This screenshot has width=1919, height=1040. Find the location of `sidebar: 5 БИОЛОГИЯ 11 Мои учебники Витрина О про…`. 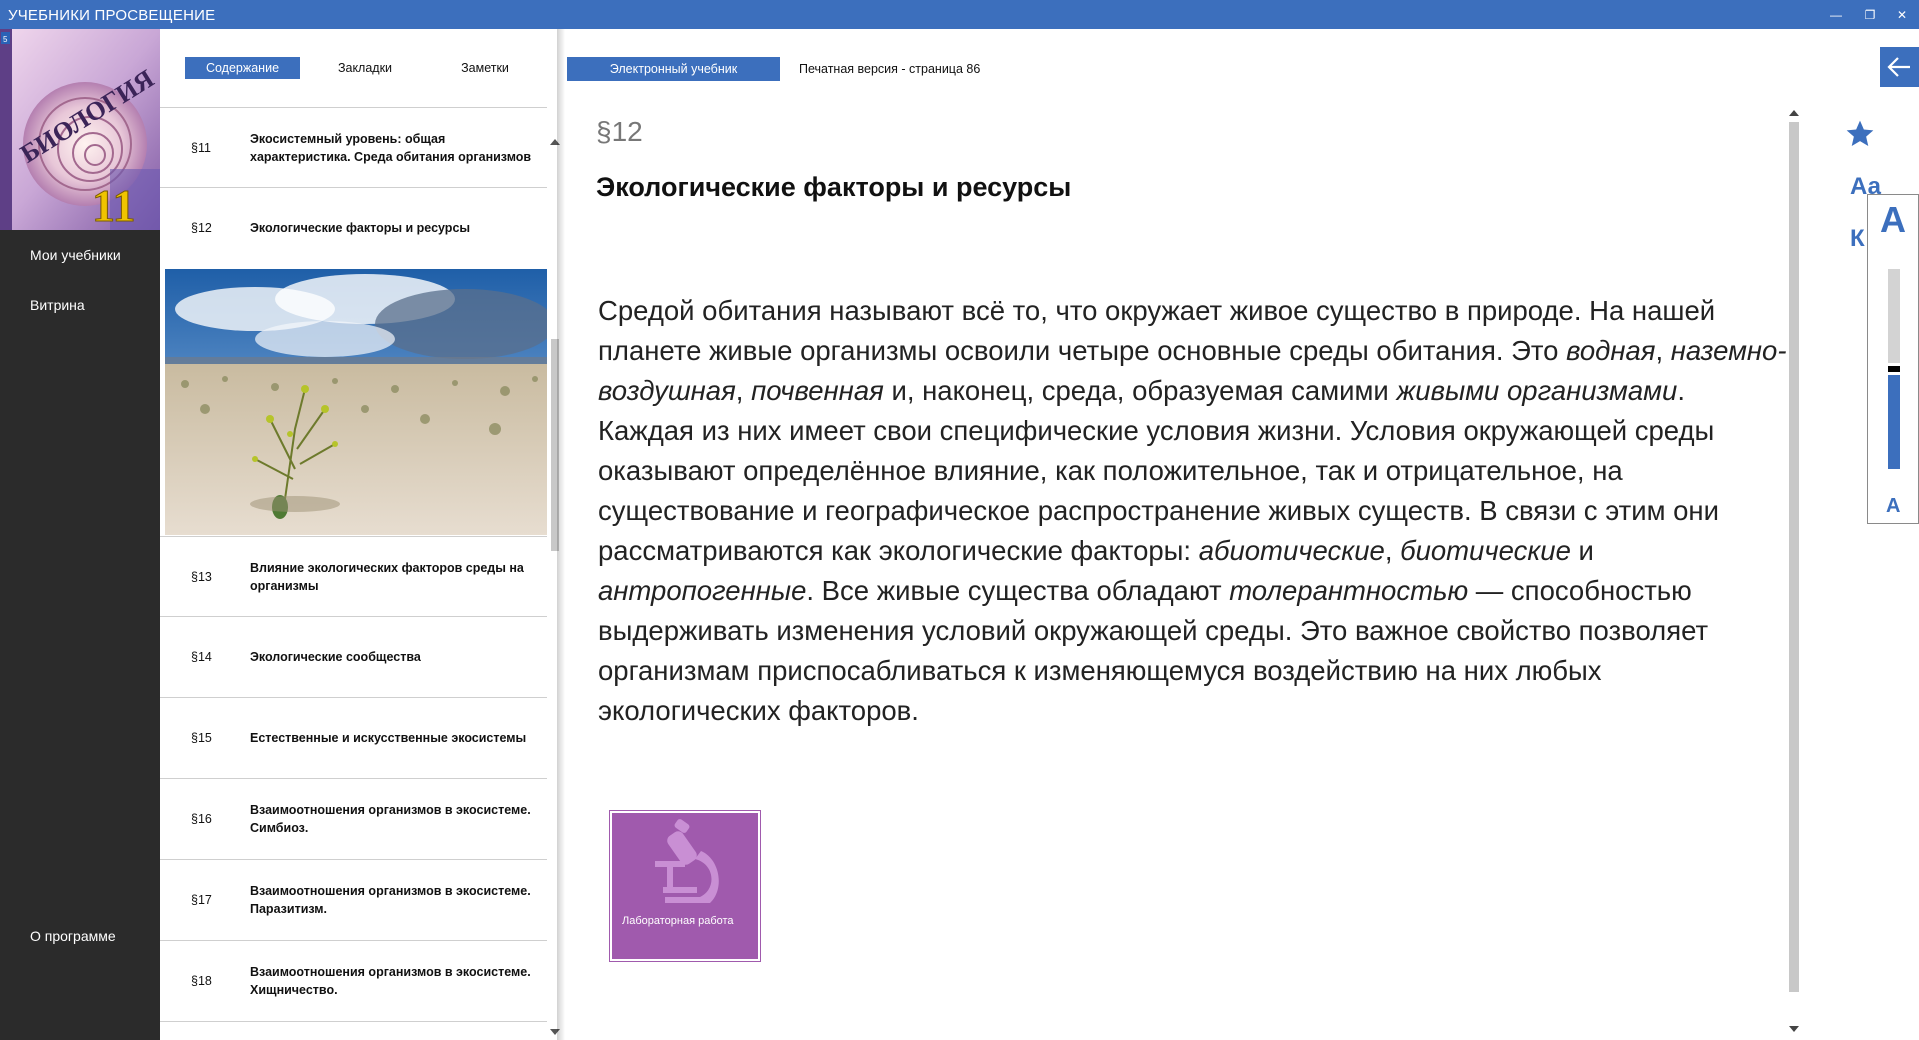

sidebar: 5 БИОЛОГИЯ 11 Мои учебники Витрина О про… is located at coordinates (80, 534).